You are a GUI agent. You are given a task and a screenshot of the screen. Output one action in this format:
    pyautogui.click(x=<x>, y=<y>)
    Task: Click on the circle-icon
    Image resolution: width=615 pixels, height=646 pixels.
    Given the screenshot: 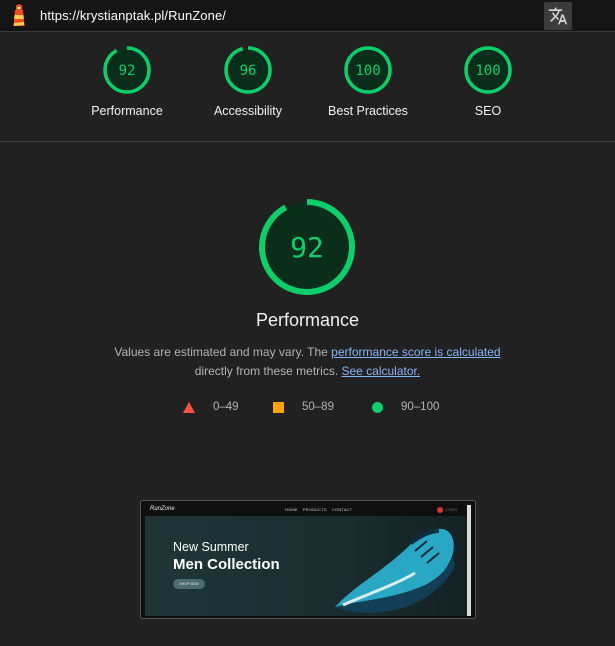 What is the action you would take?
    pyautogui.click(x=377, y=407)
    